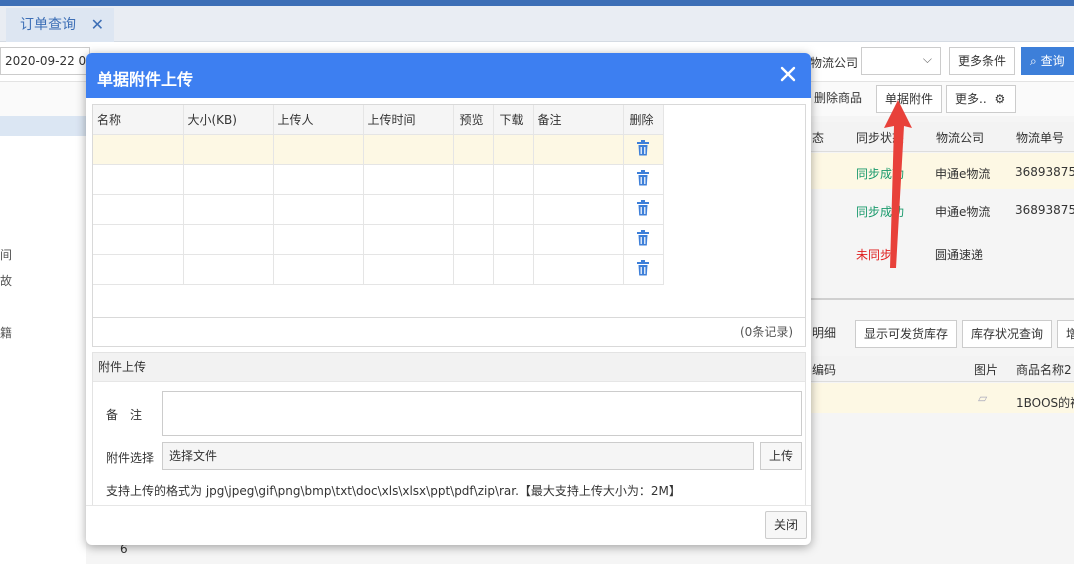  Describe the element at coordinates (1040, 138) in the screenshot. I see `grid-header-cell: 物流单号` at that location.